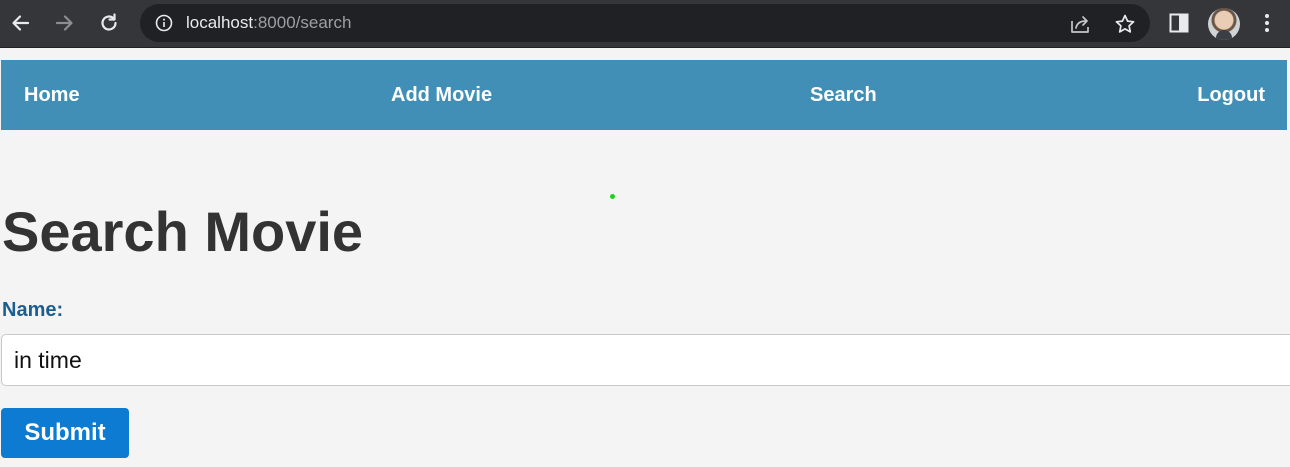  Describe the element at coordinates (52, 95) in the screenshot. I see `nav-link-home: Home` at that location.